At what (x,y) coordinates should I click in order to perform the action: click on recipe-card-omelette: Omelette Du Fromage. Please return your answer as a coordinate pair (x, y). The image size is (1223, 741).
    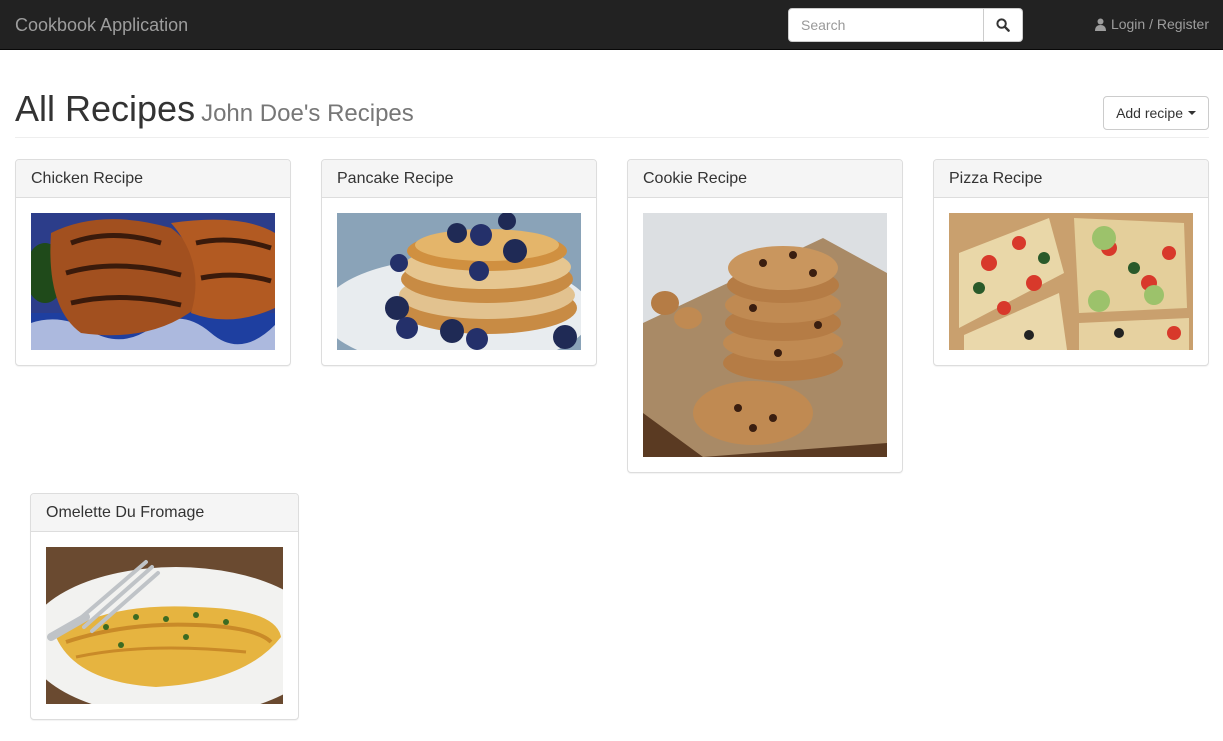
    Looking at the image, I should click on (164, 606).